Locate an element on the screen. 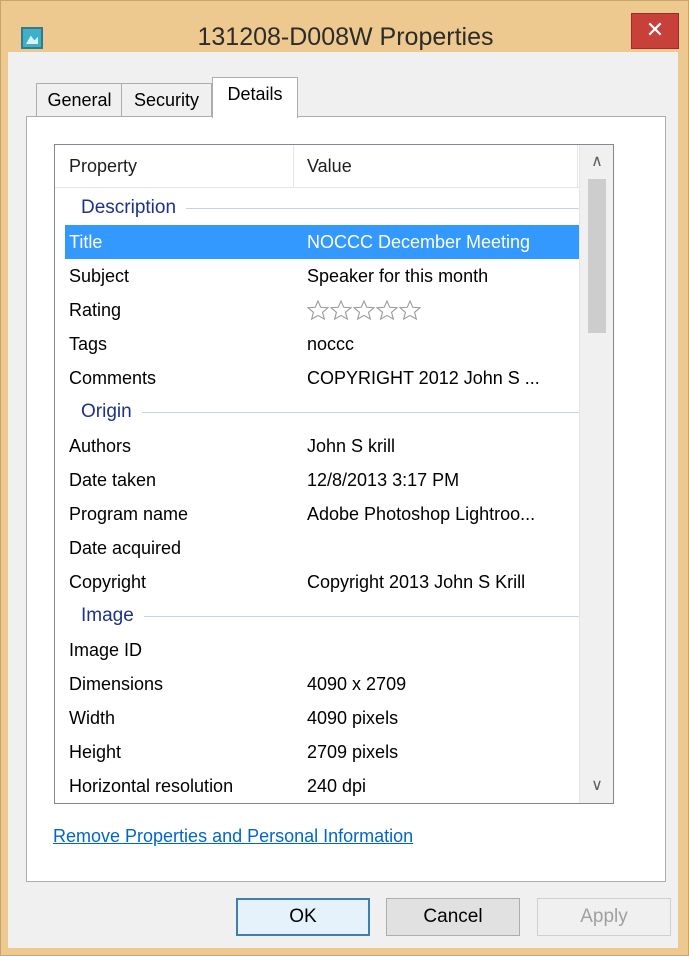 The width and height of the screenshot is (689, 956). property-name: Comments is located at coordinates (113, 378).